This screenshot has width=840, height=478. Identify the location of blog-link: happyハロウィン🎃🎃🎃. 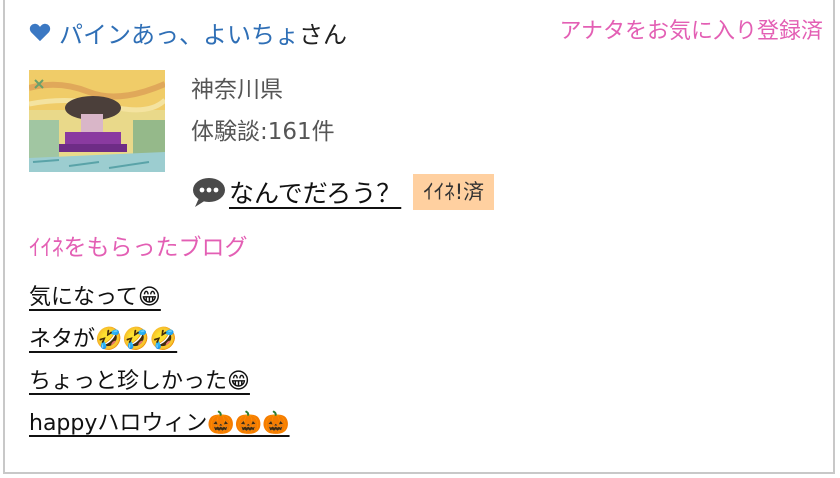
(159, 423).